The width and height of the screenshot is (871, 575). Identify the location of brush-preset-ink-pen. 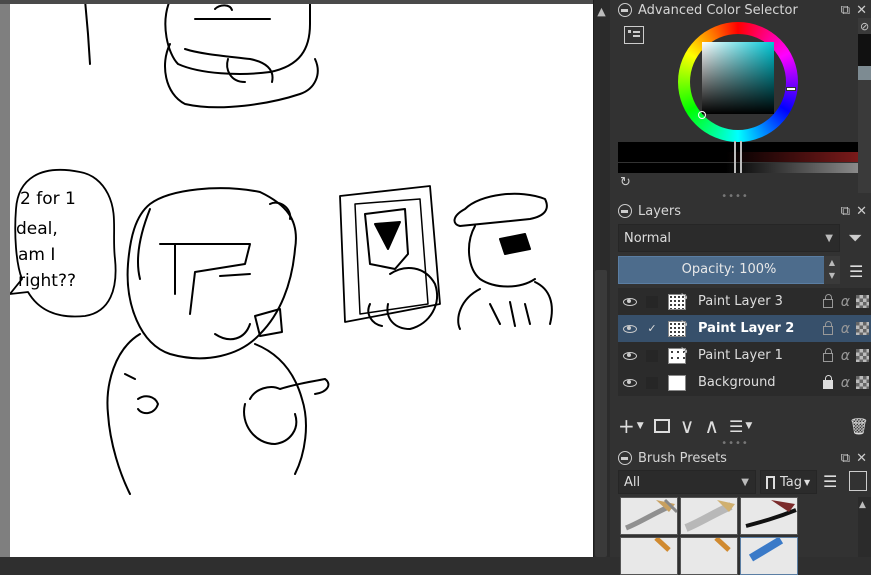
(649, 516).